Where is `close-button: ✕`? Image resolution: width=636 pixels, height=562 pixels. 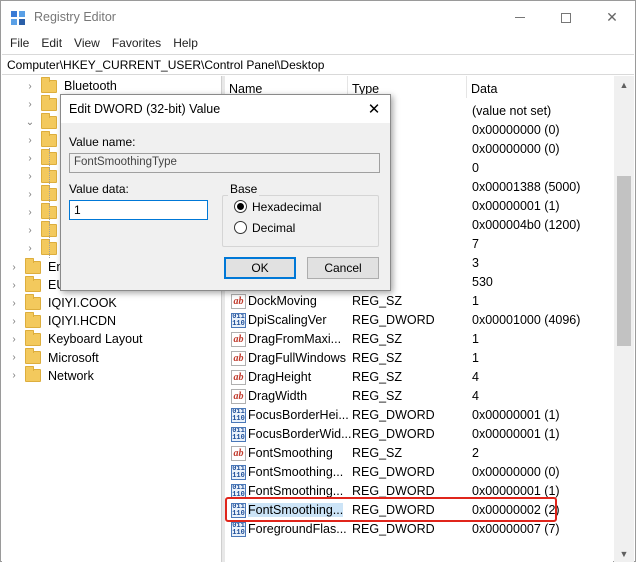
close-button: ✕ is located at coordinates (612, 17).